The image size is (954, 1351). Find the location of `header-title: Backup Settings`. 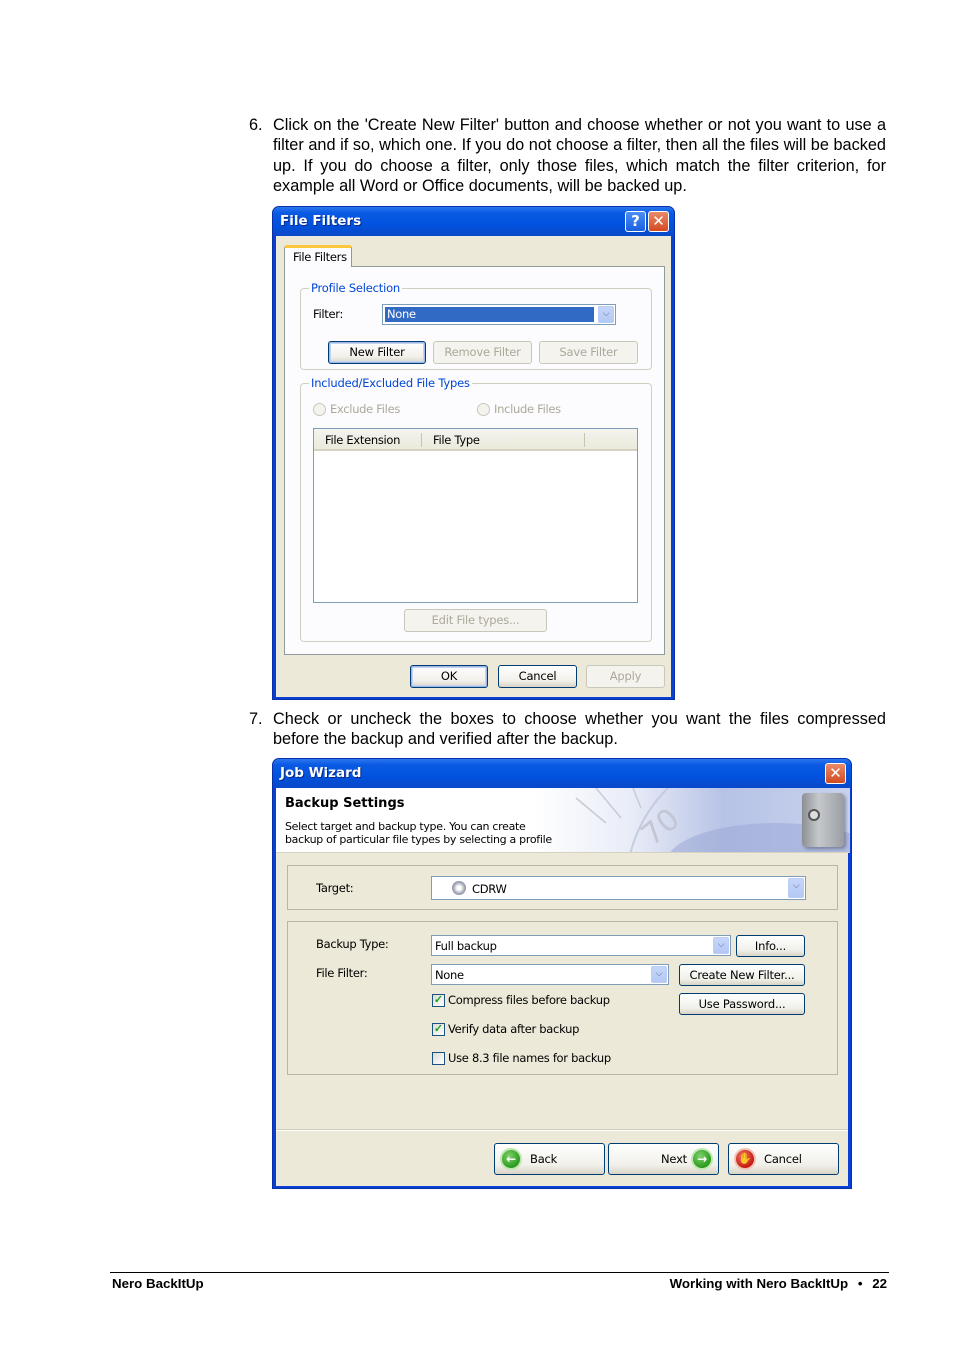

header-title: Backup Settings is located at coordinates (345, 803).